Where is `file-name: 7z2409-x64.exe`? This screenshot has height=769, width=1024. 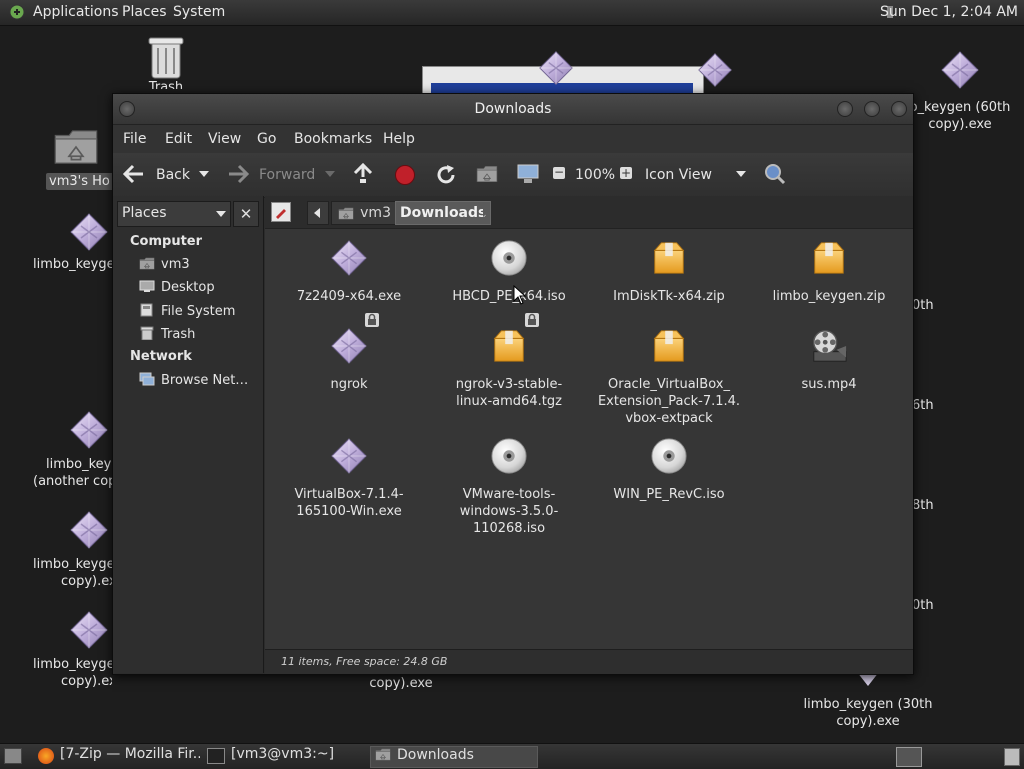 file-name: 7z2409-x64.exe is located at coordinates (349, 296).